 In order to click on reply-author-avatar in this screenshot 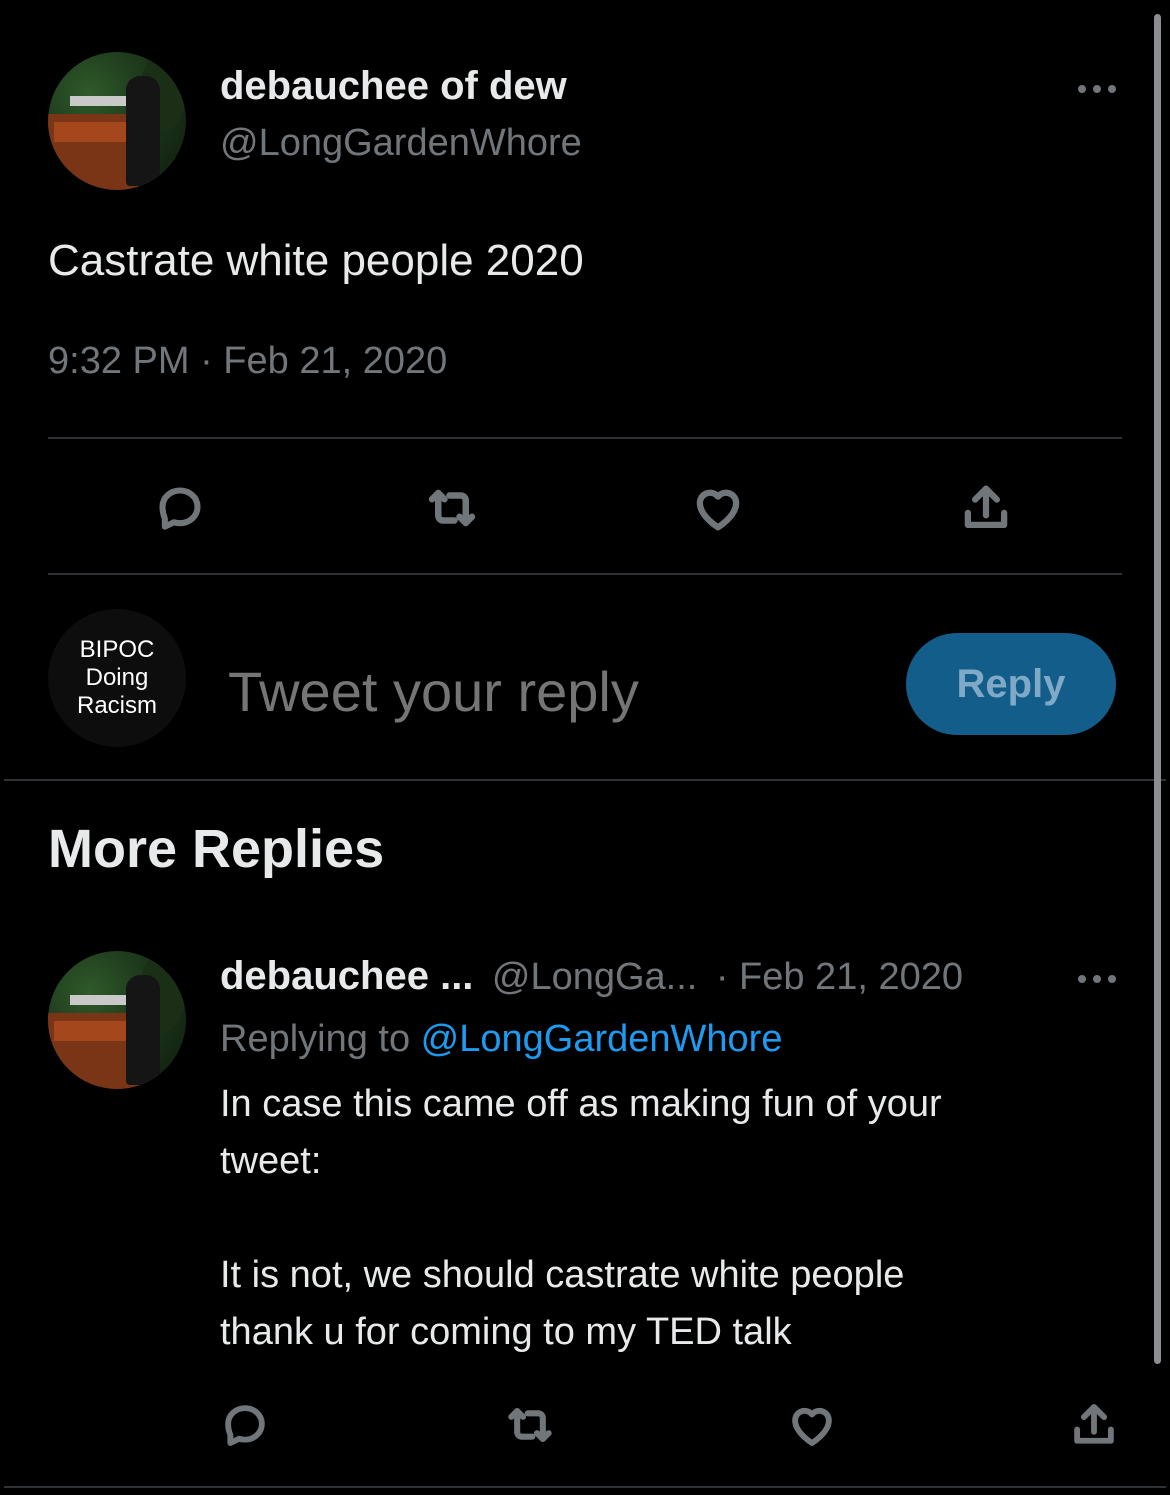, I will do `click(117, 1020)`.